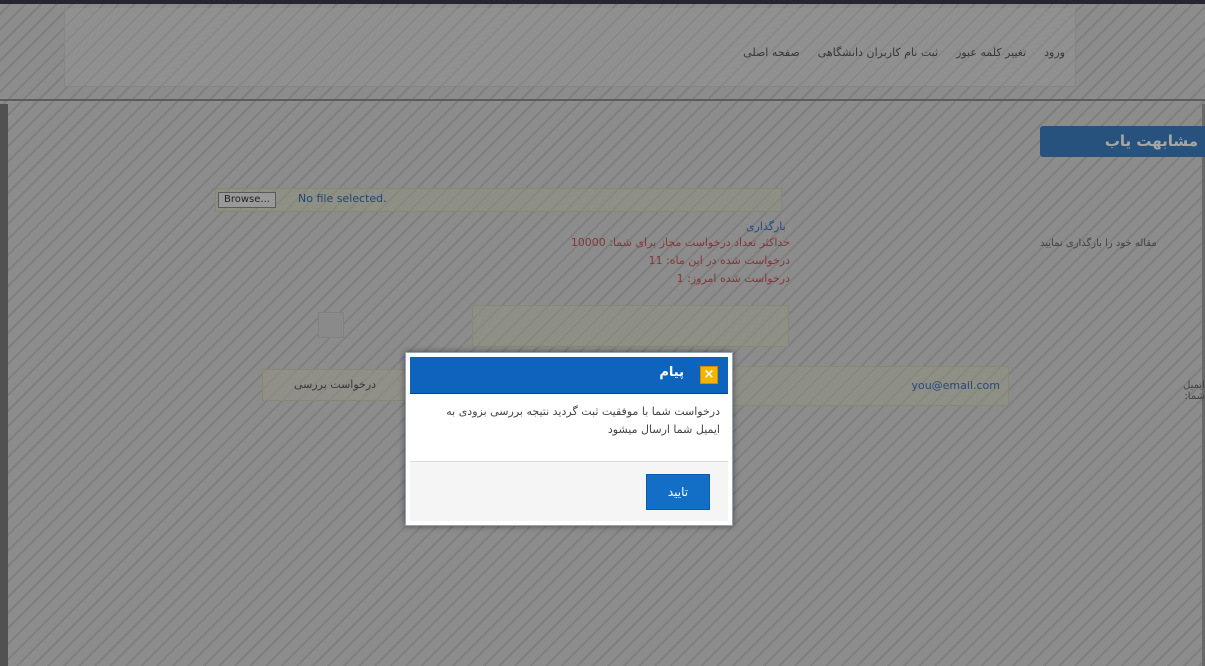 The image size is (1205, 666). What do you see at coordinates (678, 492) in the screenshot?
I see `confirm-button: تایید` at bounding box center [678, 492].